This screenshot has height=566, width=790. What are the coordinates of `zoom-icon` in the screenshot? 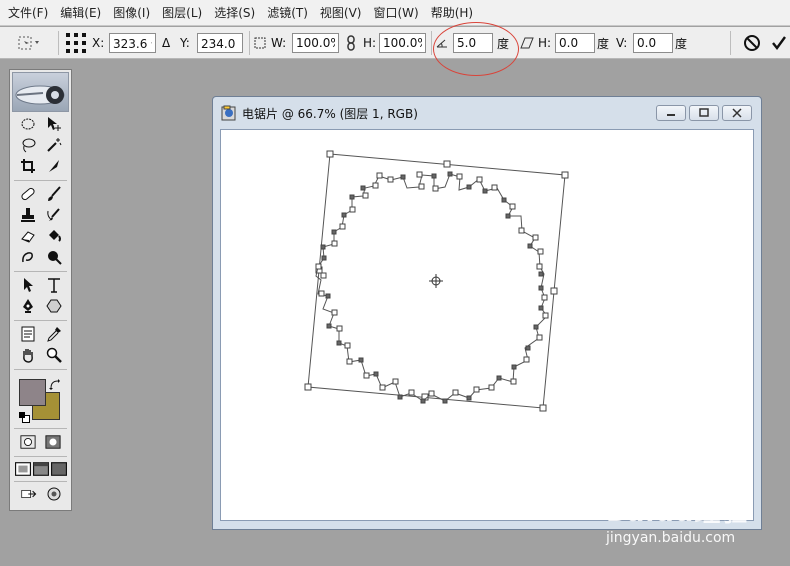 It's located at (54, 355).